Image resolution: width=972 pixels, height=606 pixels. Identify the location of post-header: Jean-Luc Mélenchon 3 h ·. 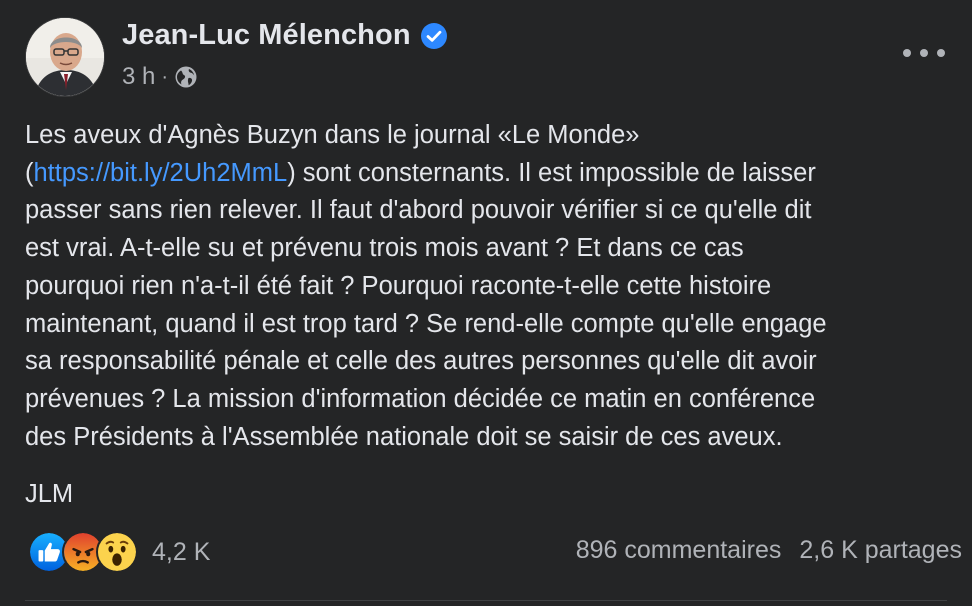
(486, 59).